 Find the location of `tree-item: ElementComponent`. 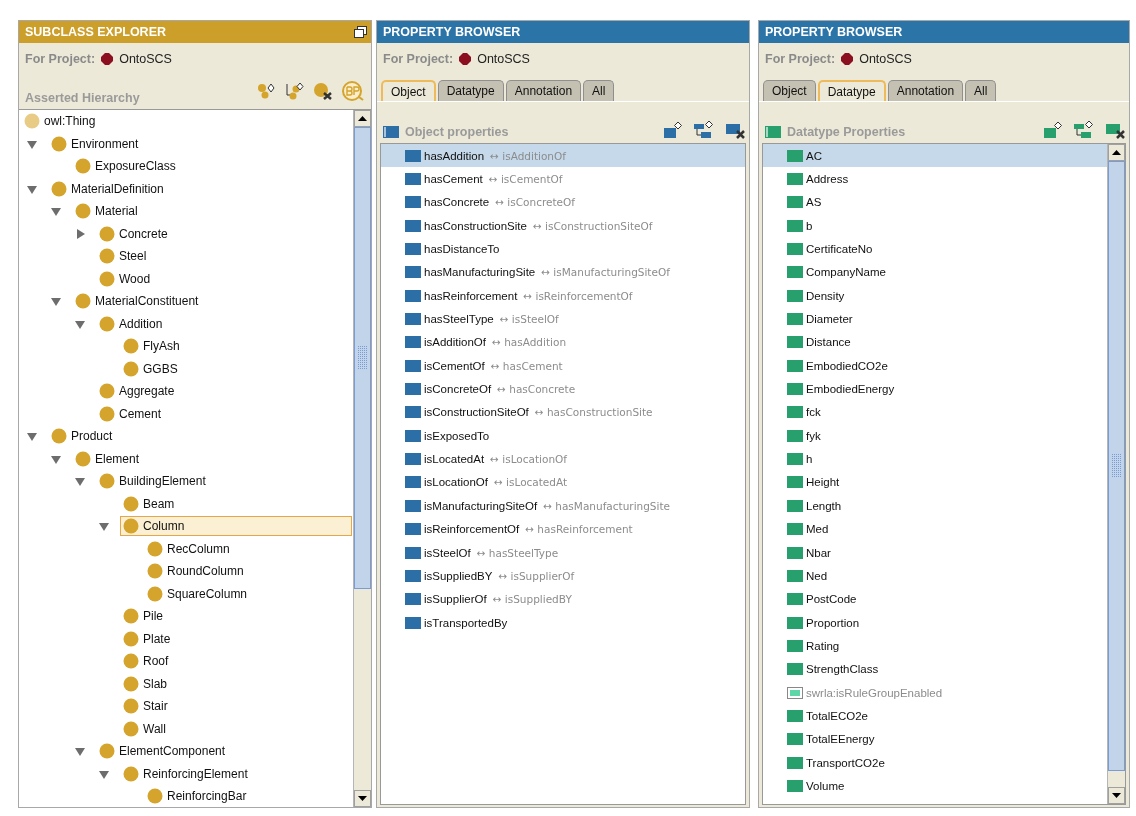

tree-item: ElementComponent is located at coordinates (162, 751).